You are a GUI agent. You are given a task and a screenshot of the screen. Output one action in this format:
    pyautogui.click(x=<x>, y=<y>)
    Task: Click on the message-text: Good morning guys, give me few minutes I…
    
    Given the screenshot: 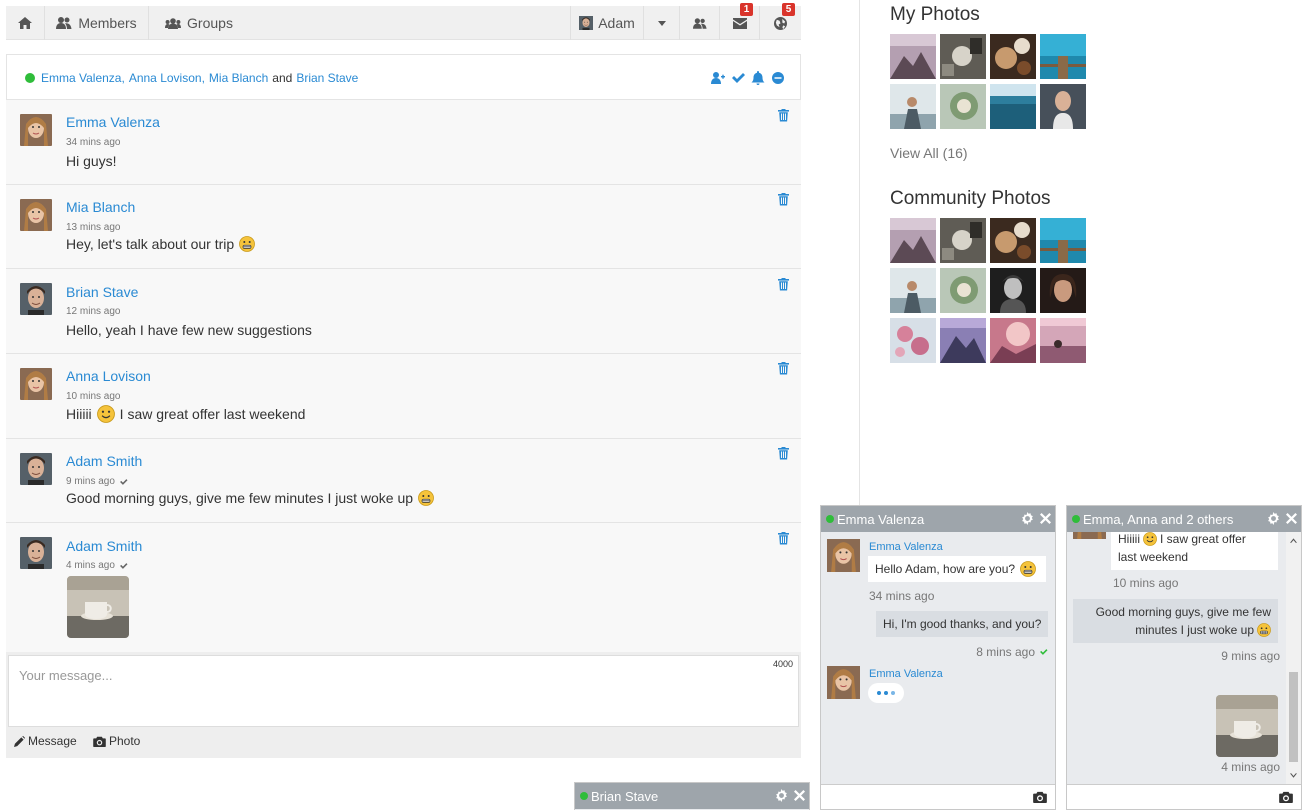 What is the action you would take?
    pyautogui.click(x=251, y=498)
    